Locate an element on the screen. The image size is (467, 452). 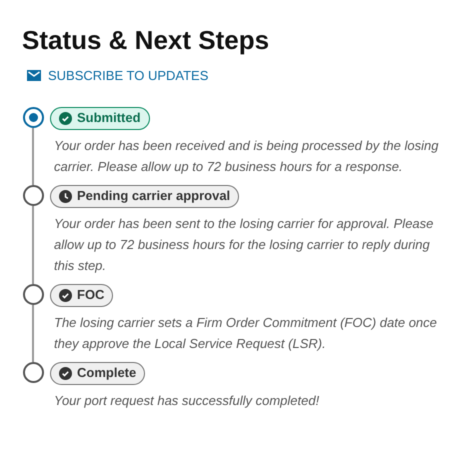
subscribe-link: SUBSCRIBE TO UPDATES is located at coordinates (117, 76).